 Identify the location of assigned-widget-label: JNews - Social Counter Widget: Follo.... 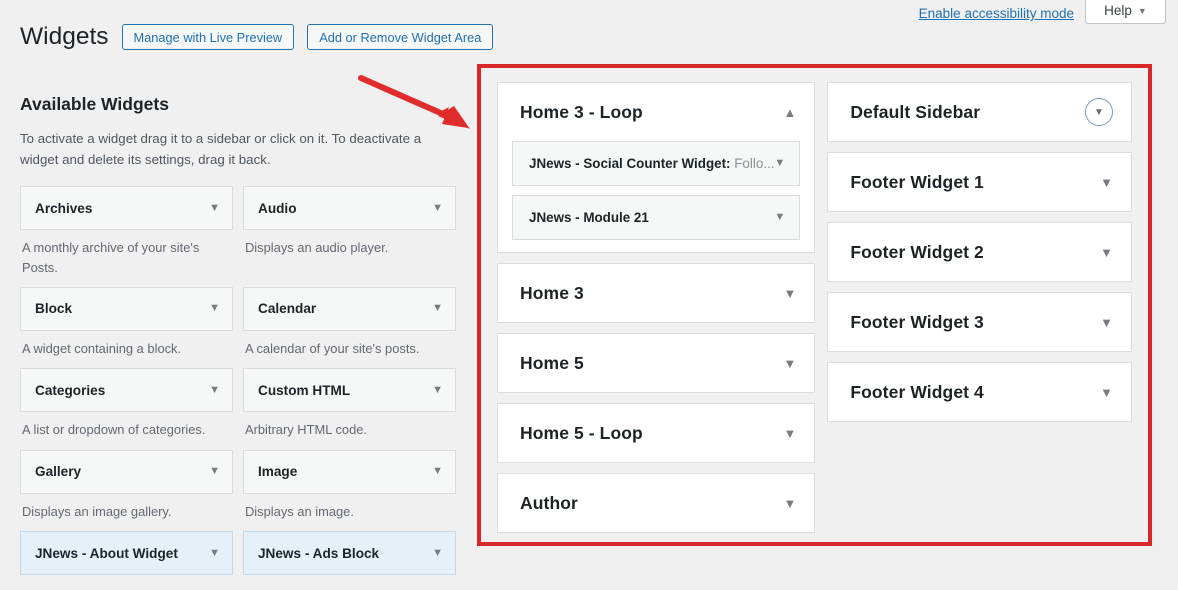
(651, 163).